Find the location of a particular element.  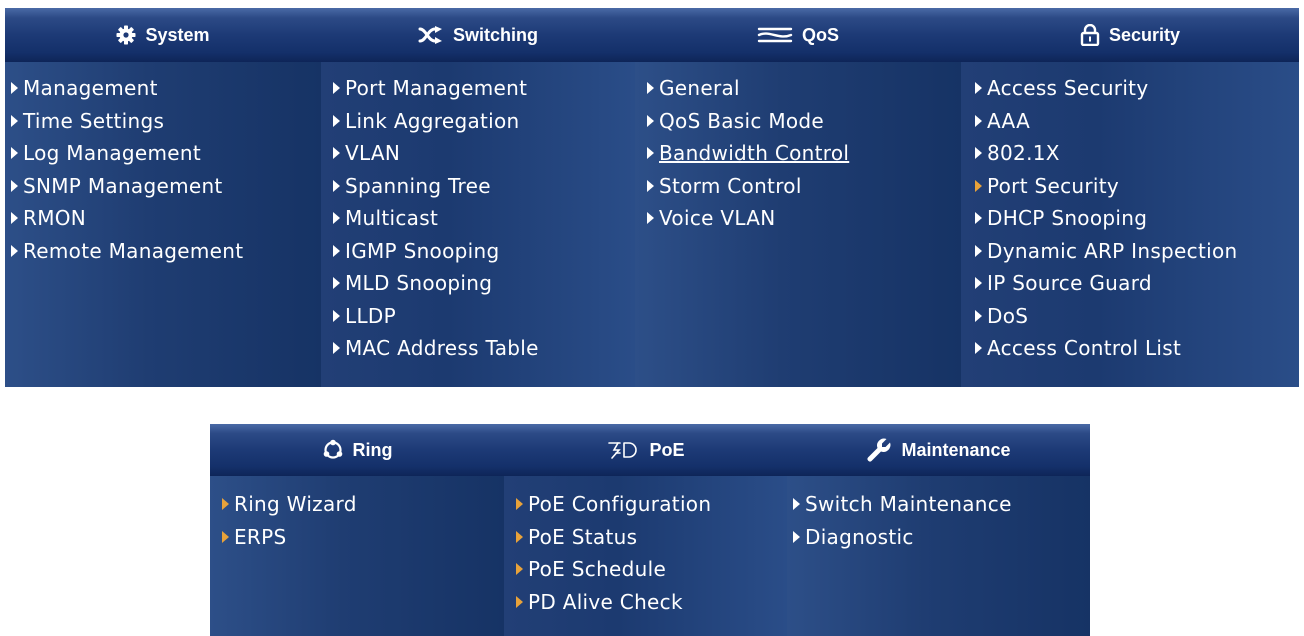

menu-item-poe-configuration: PoE Configuration is located at coordinates (651, 504).